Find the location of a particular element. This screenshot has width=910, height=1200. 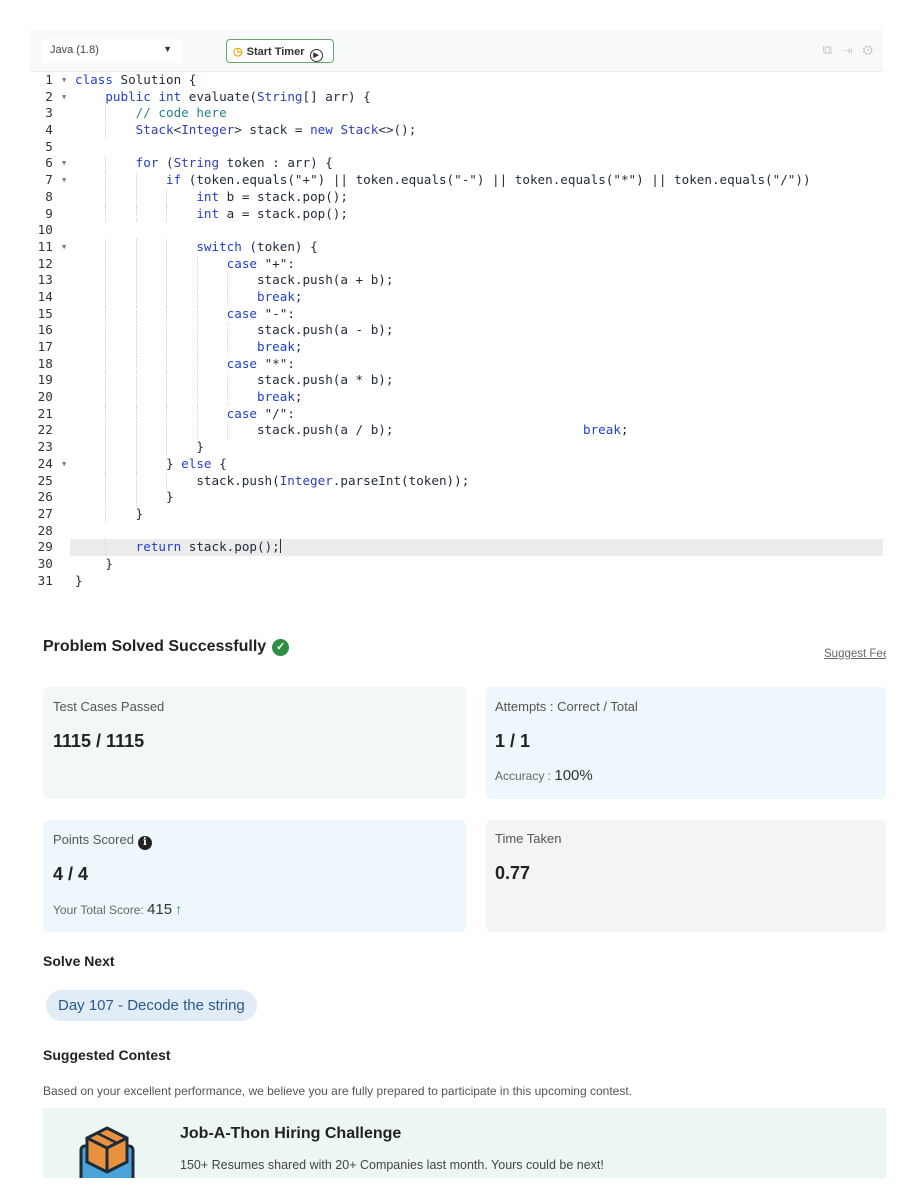

contest-name: Job-A-Thon Hiring Challenge is located at coordinates (291, 1133).